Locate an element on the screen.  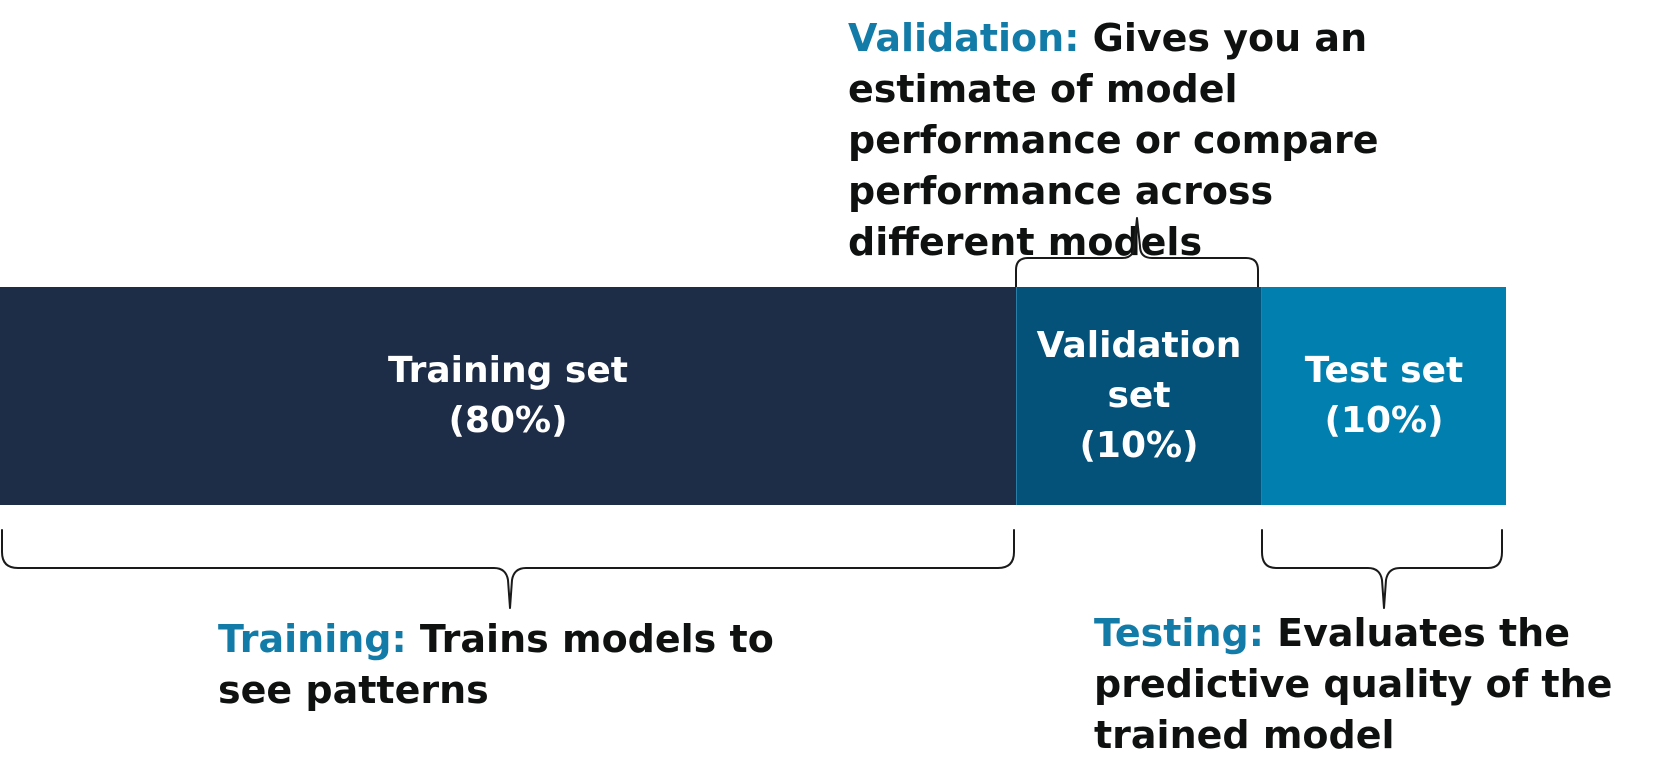
validation-set-segment: Validation set (10%) is located at coordinates (1138, 396).